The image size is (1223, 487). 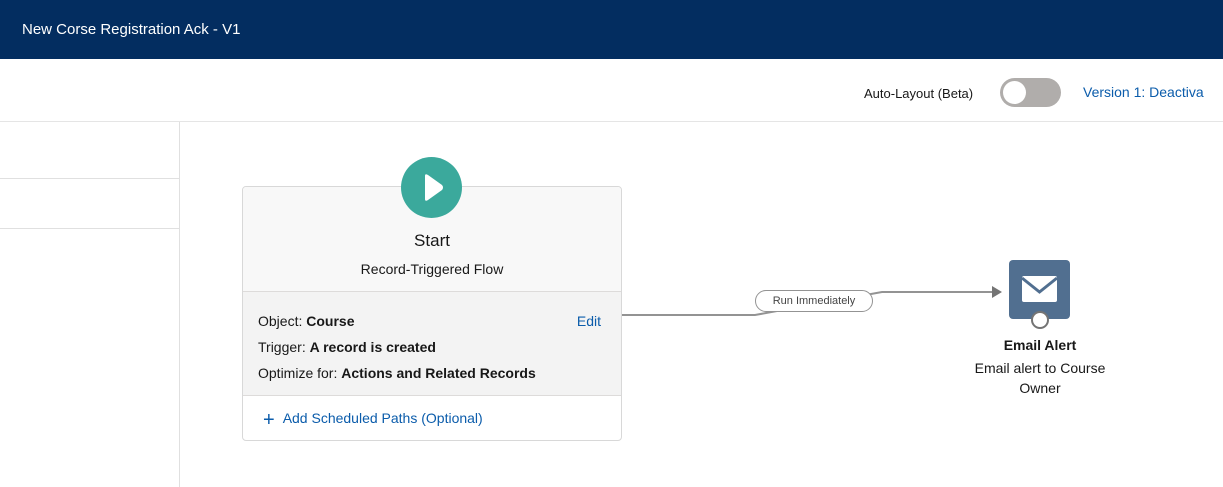 I want to click on app-header: New Corse Registration Ack - V1, so click(x=611, y=29).